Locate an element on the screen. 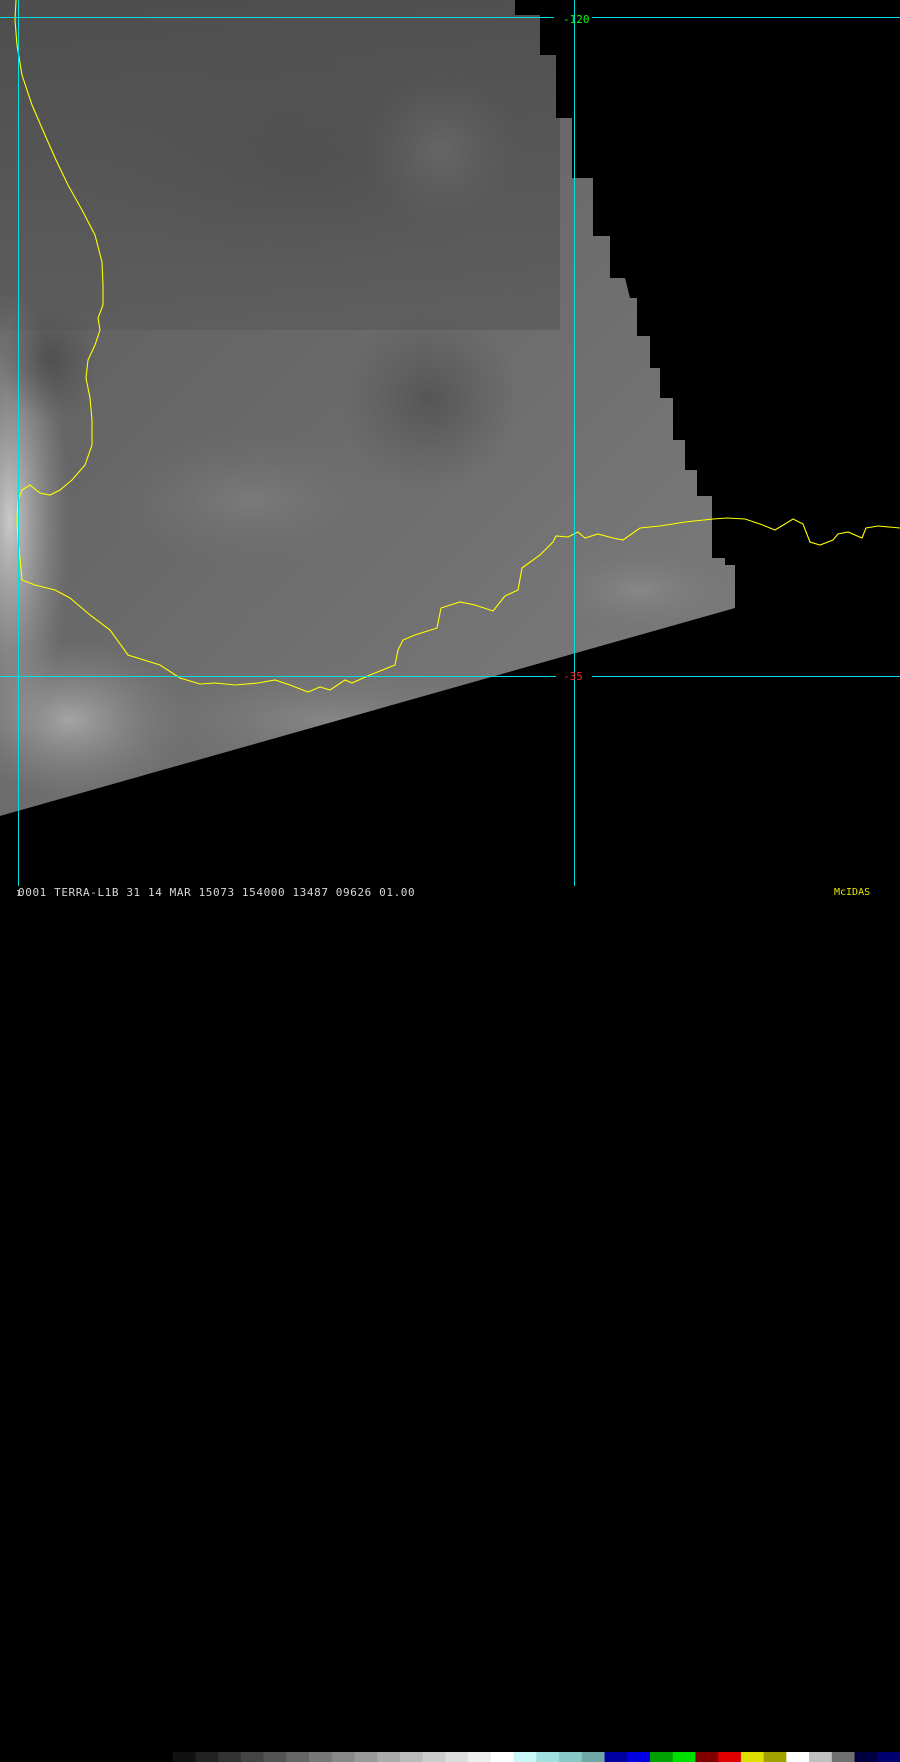  dark-patch-center is located at coordinates (430, 400).